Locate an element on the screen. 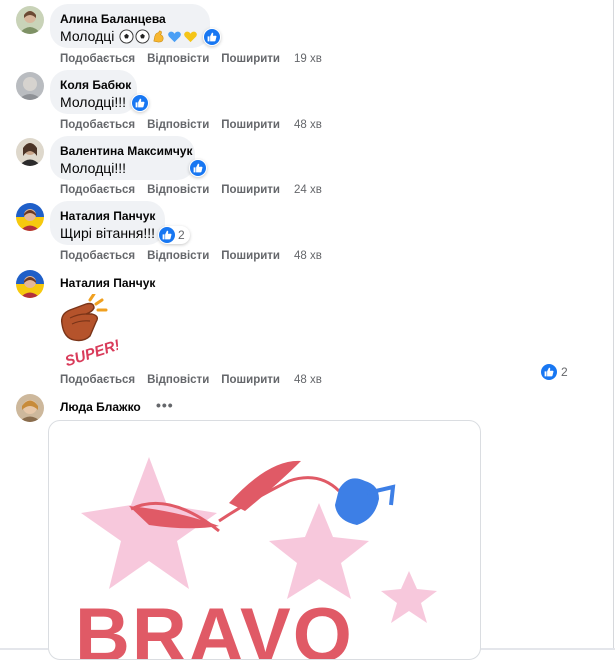  comment-text: Щирі вітання!!! is located at coordinates (108, 233).